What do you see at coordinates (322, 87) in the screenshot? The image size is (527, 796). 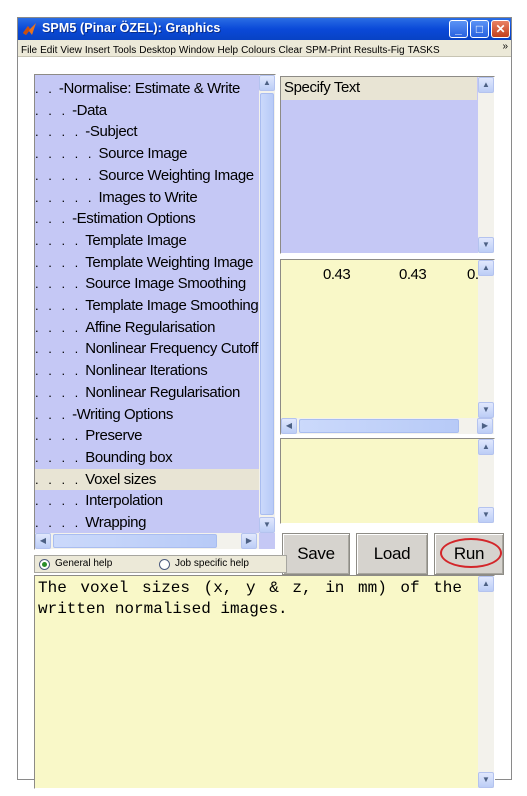 I see `specify-text-label: Specify Text` at bounding box center [322, 87].